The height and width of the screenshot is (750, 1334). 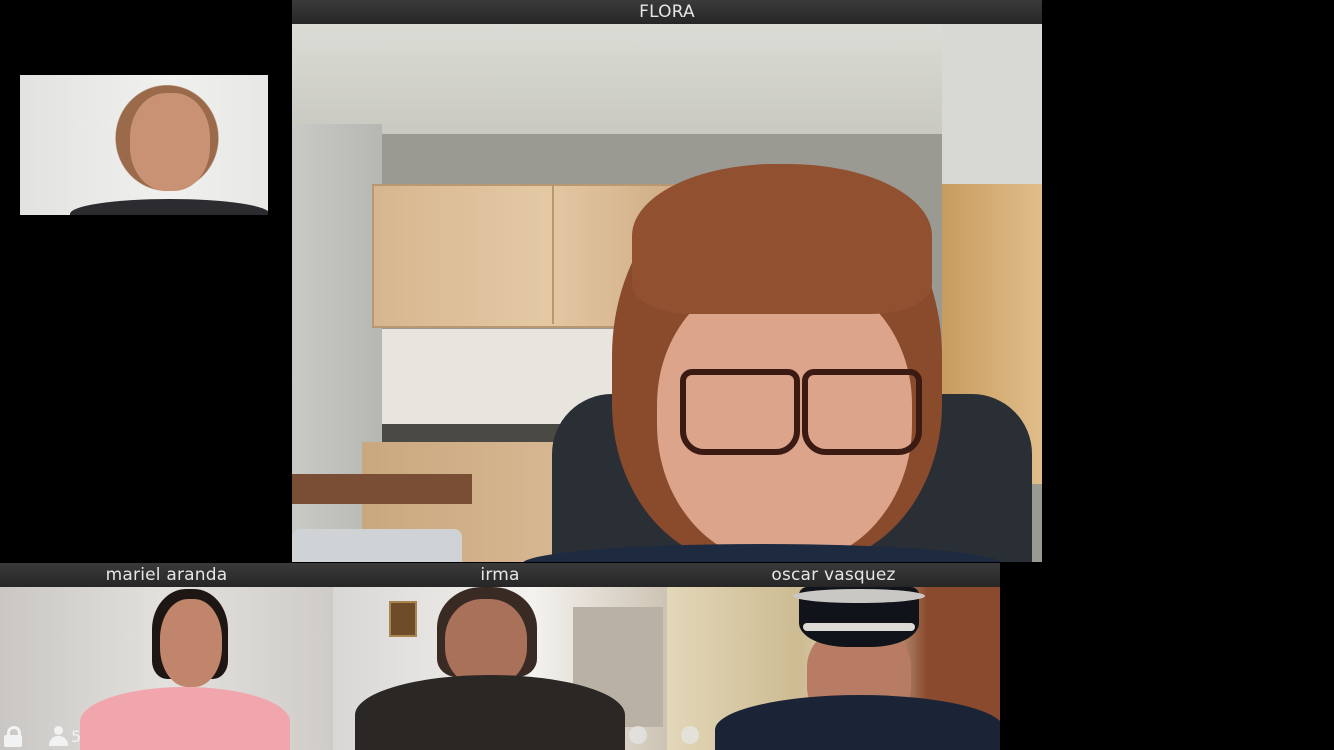 What do you see at coordinates (667, 12) in the screenshot?
I see `main-speaker-name: FLORA` at bounding box center [667, 12].